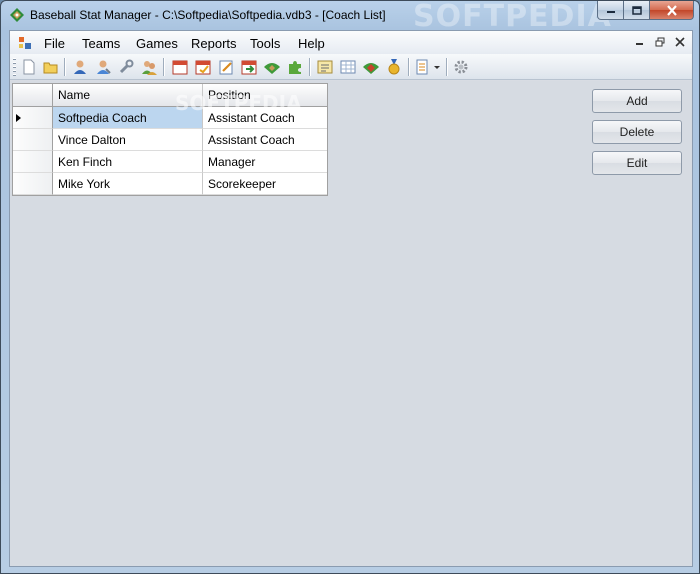 The image size is (700, 574). What do you see at coordinates (14, 67) in the screenshot?
I see `toolbar-grip` at bounding box center [14, 67].